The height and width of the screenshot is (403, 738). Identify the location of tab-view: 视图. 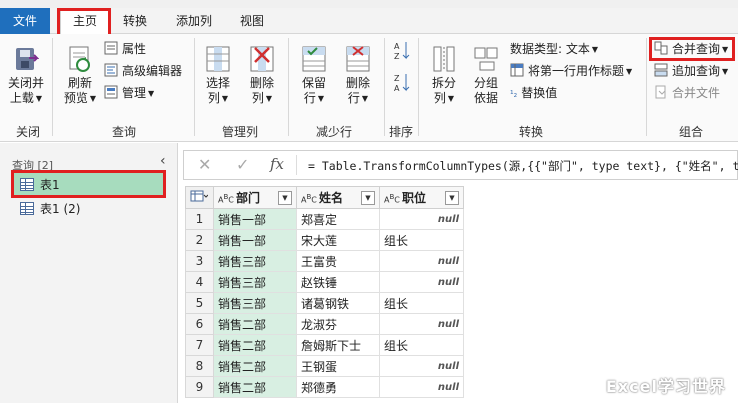
(252, 21).